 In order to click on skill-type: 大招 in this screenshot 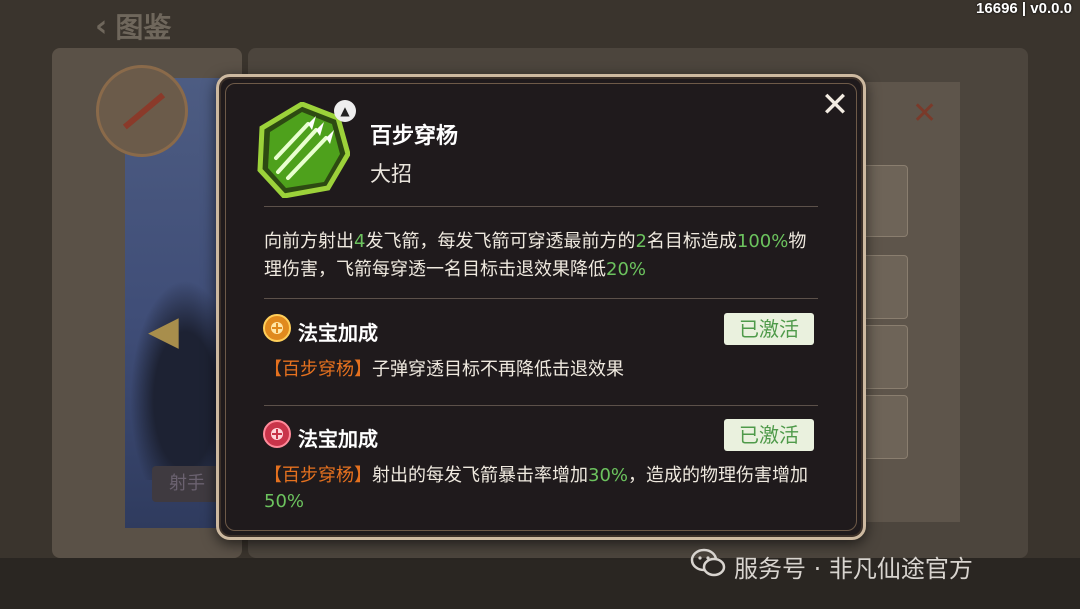, I will do `click(391, 174)`.